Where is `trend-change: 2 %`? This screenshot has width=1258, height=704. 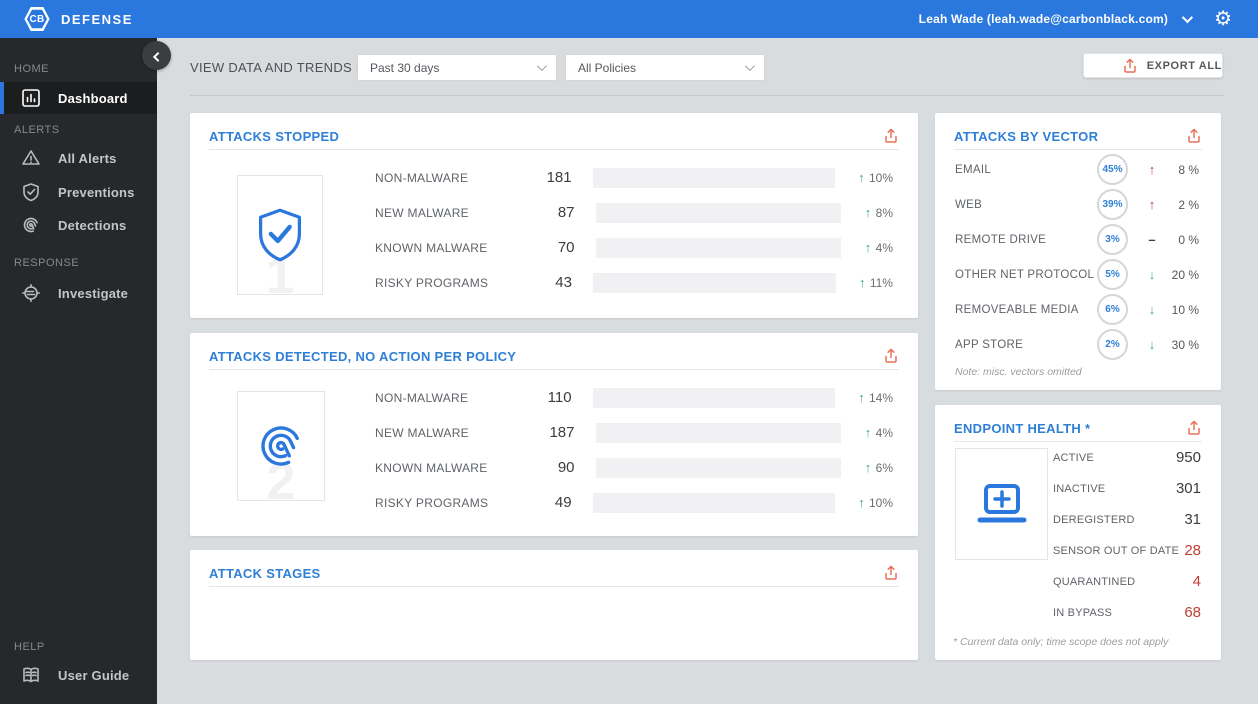 trend-change: 2 % is located at coordinates (1188, 204).